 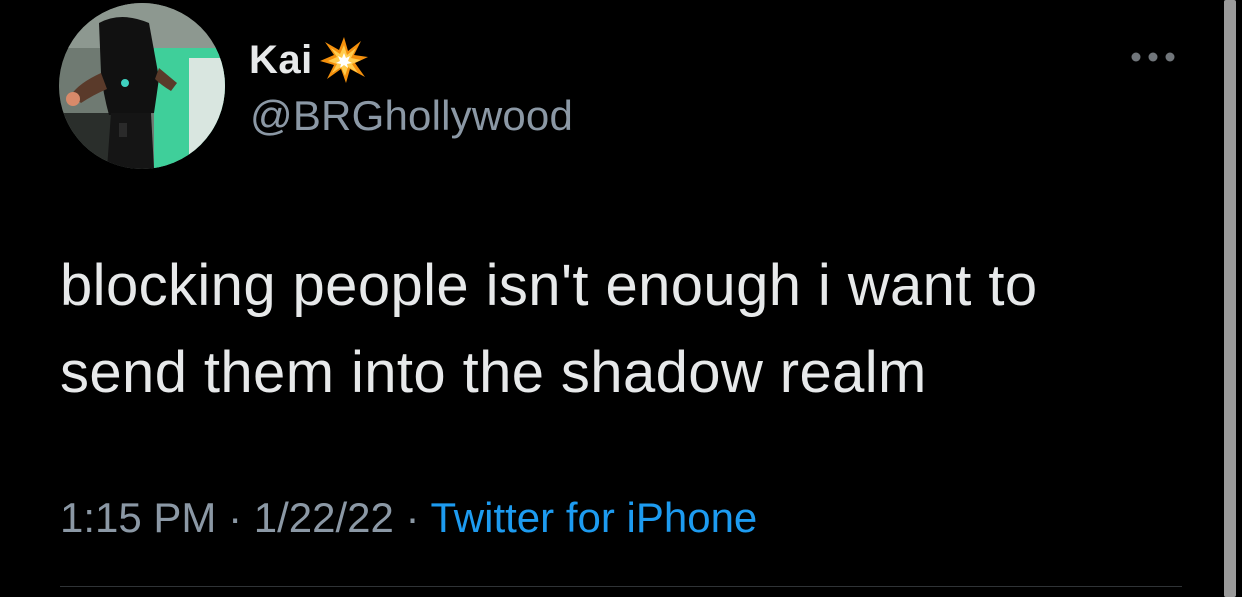 I want to click on author-name-row: Kai, so click(x=309, y=60).